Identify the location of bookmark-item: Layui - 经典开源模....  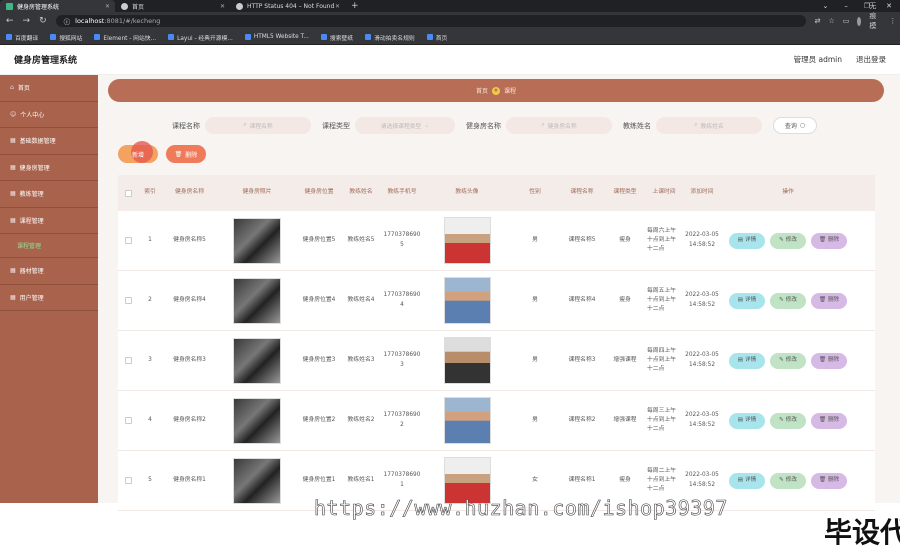
(200, 37).